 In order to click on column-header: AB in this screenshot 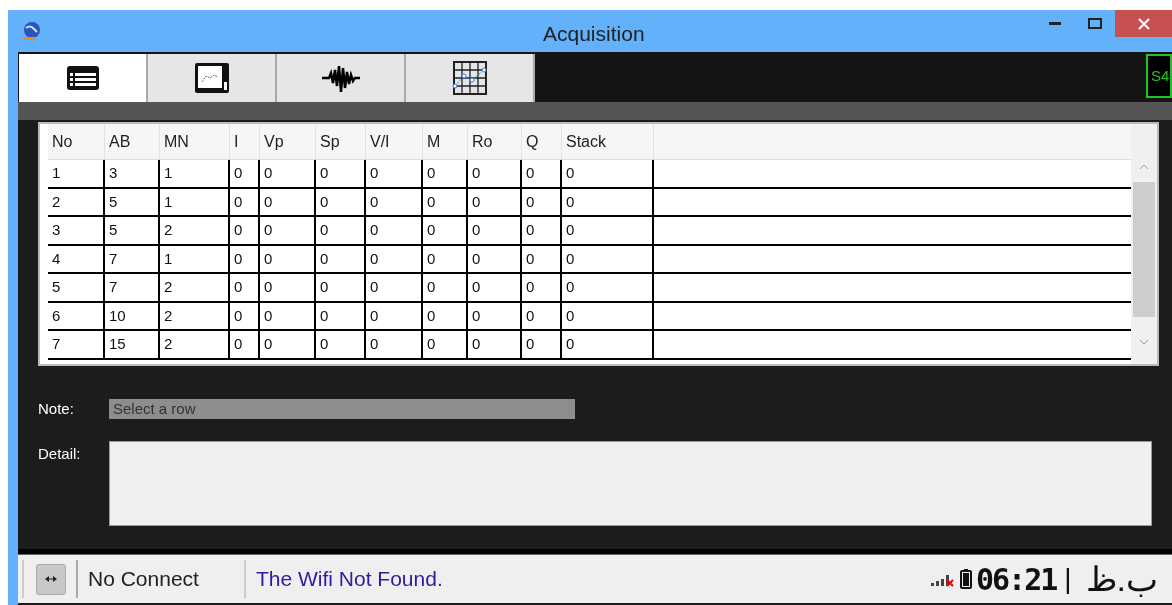, I will do `click(132, 141)`.